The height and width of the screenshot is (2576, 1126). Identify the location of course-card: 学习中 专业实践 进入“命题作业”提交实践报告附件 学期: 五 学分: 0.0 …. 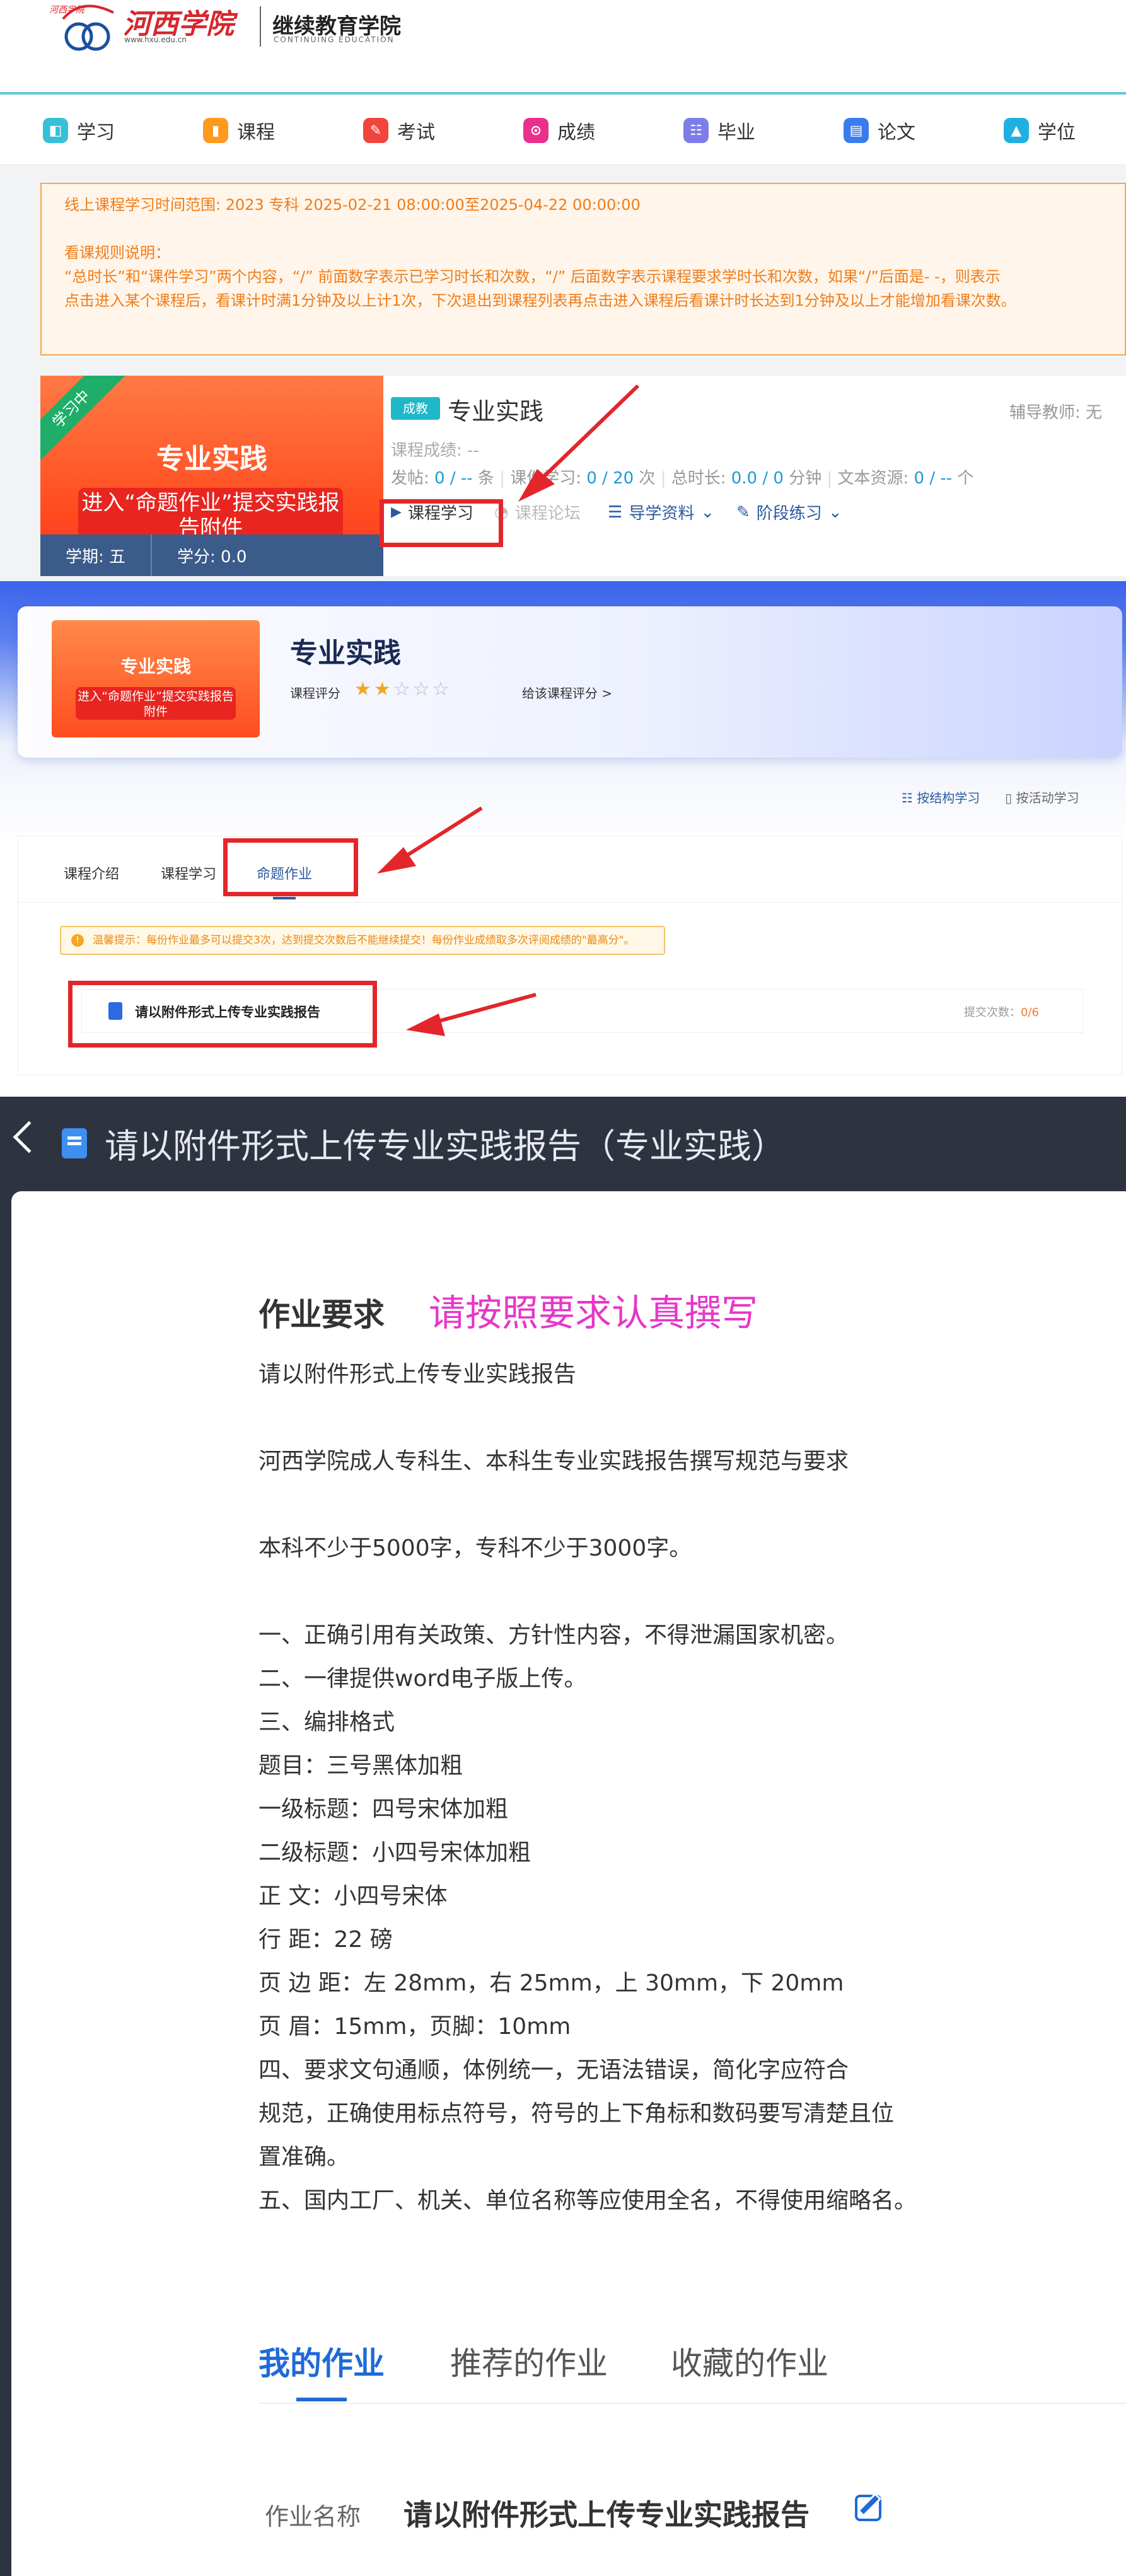
(583, 476).